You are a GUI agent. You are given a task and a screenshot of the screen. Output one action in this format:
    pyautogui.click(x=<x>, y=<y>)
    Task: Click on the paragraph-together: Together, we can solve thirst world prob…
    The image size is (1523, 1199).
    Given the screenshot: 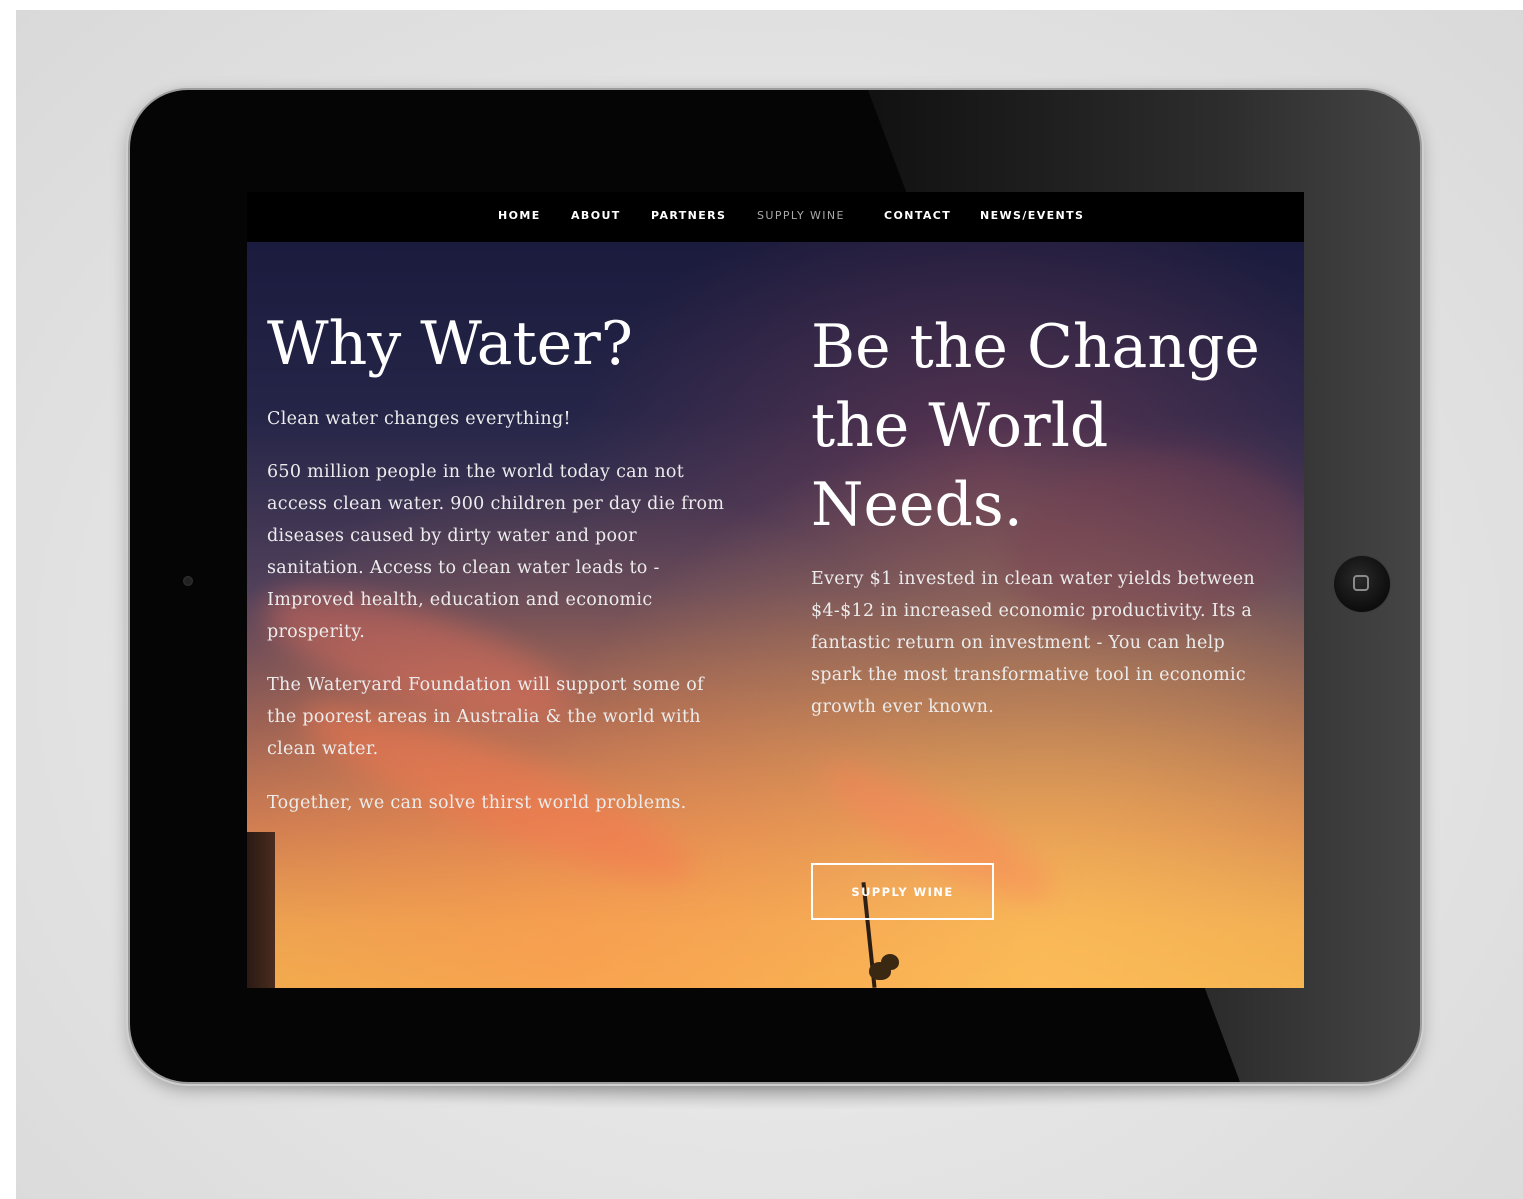 What is the action you would take?
    pyautogui.click(x=477, y=803)
    